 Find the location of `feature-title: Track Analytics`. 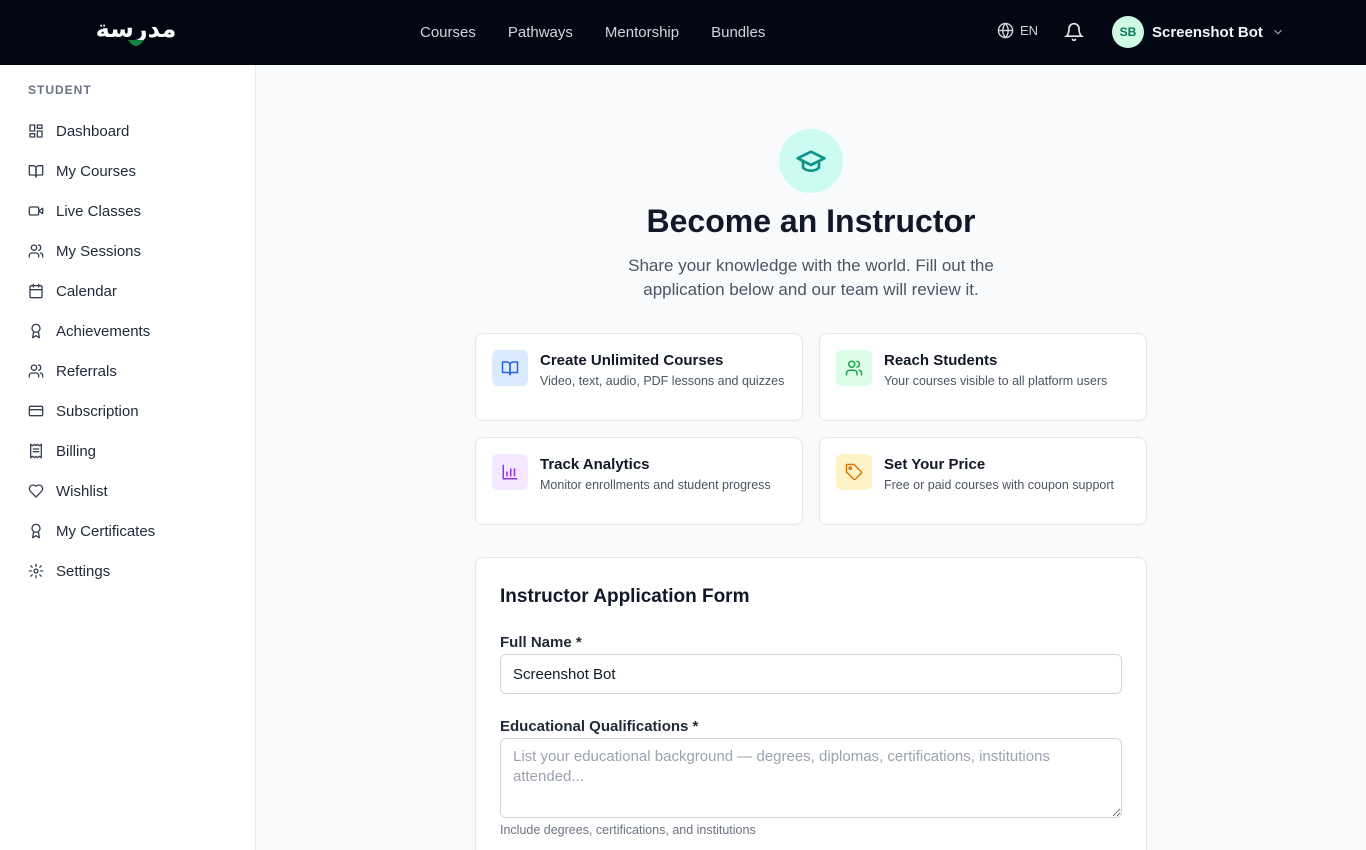

feature-title: Track Analytics is located at coordinates (595, 464).